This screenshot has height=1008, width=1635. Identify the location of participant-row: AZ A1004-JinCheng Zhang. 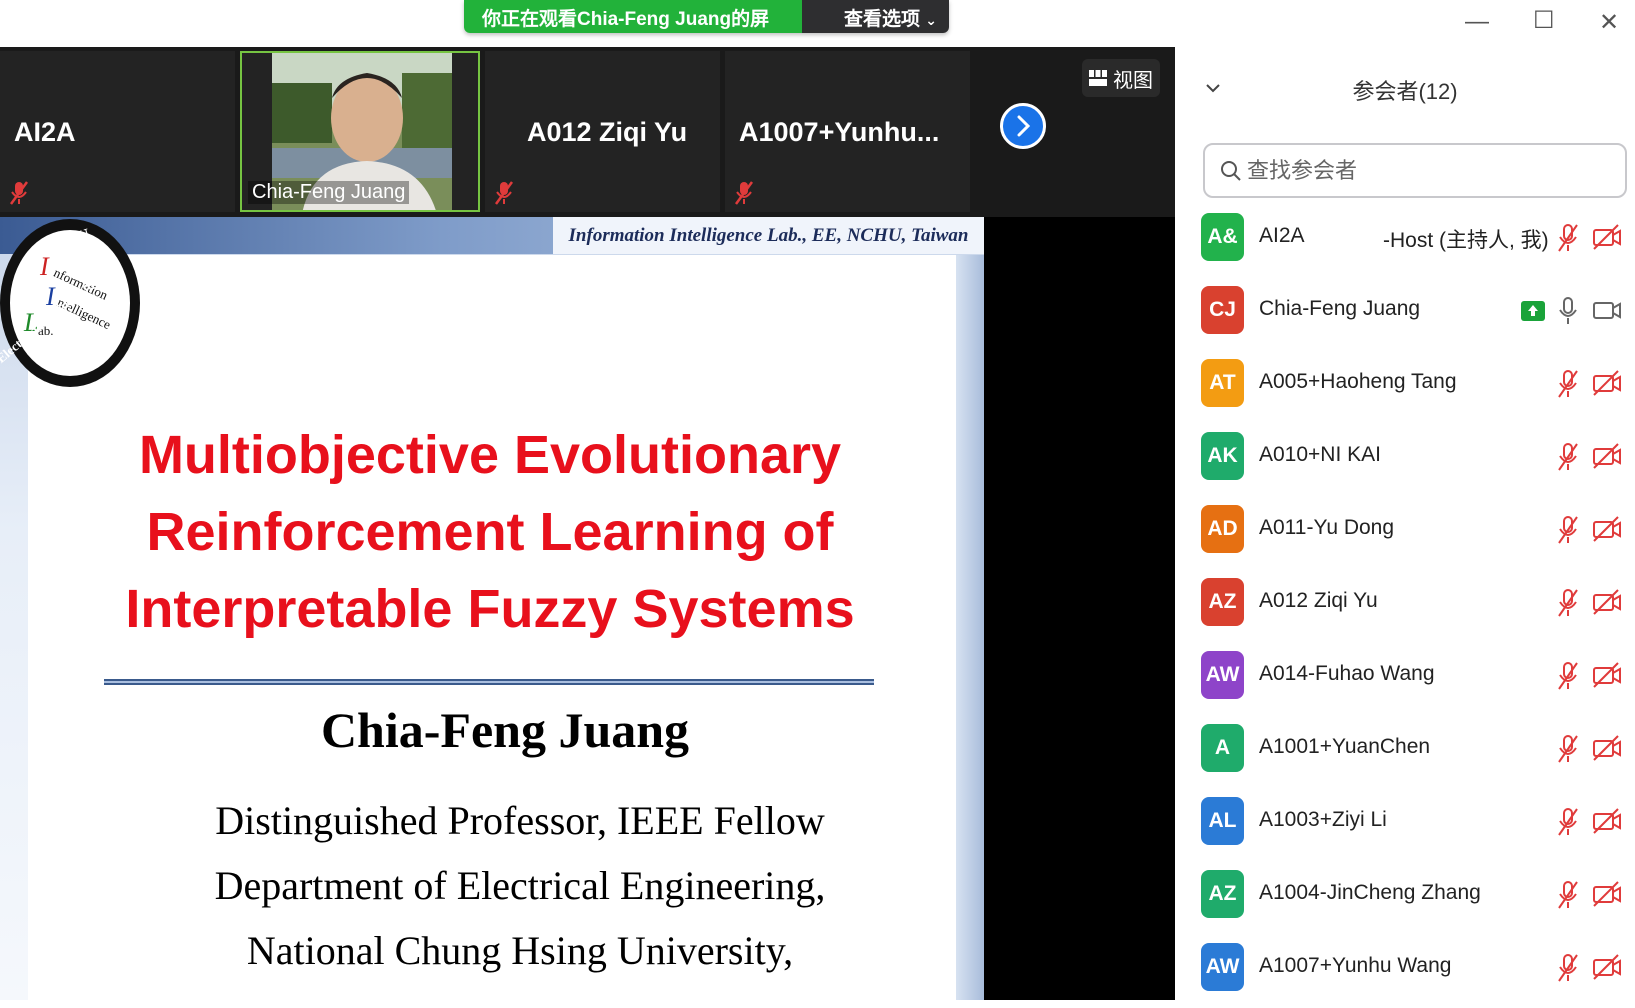
(1405, 898).